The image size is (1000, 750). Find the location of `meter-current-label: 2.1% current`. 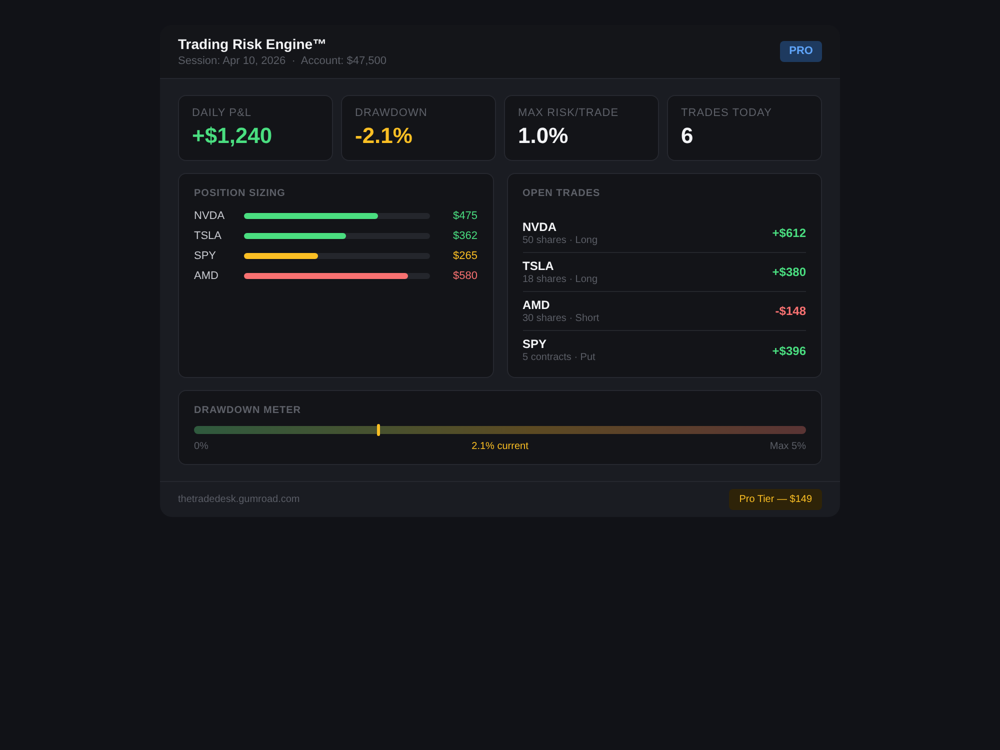

meter-current-label: 2.1% current is located at coordinates (500, 447).